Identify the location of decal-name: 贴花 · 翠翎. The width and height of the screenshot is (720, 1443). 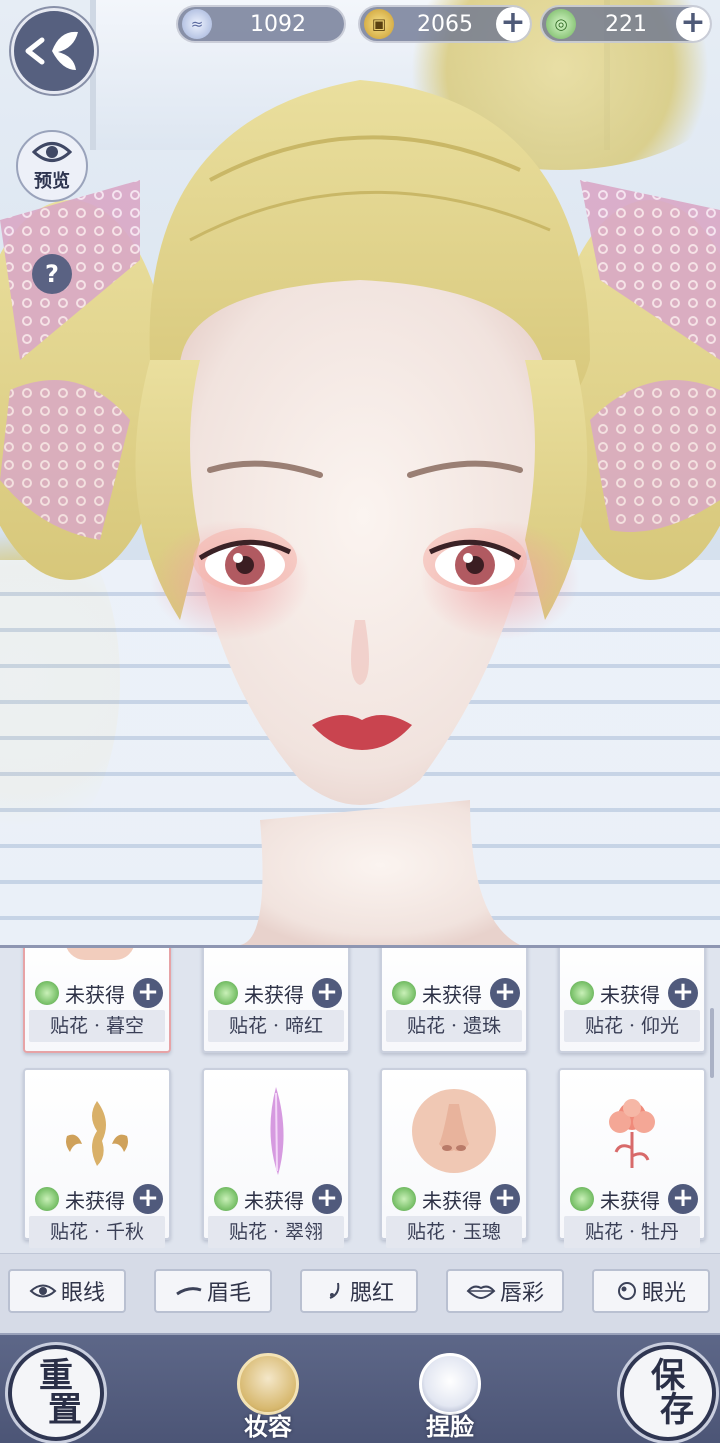
(276, 1232).